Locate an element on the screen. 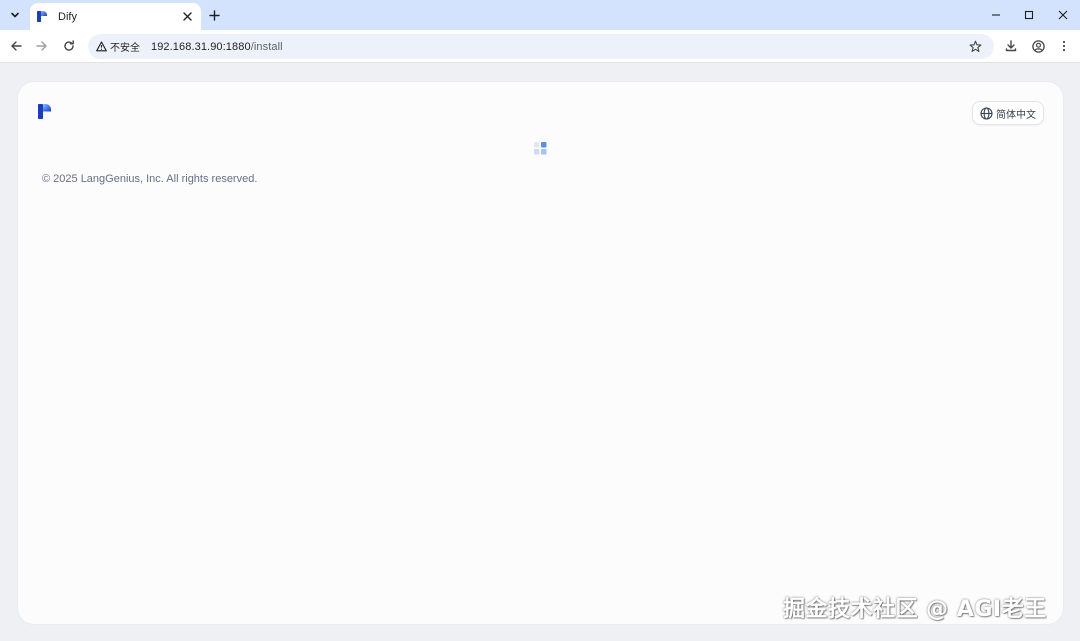 The width and height of the screenshot is (1080, 641). reload-button is located at coordinates (69, 46).